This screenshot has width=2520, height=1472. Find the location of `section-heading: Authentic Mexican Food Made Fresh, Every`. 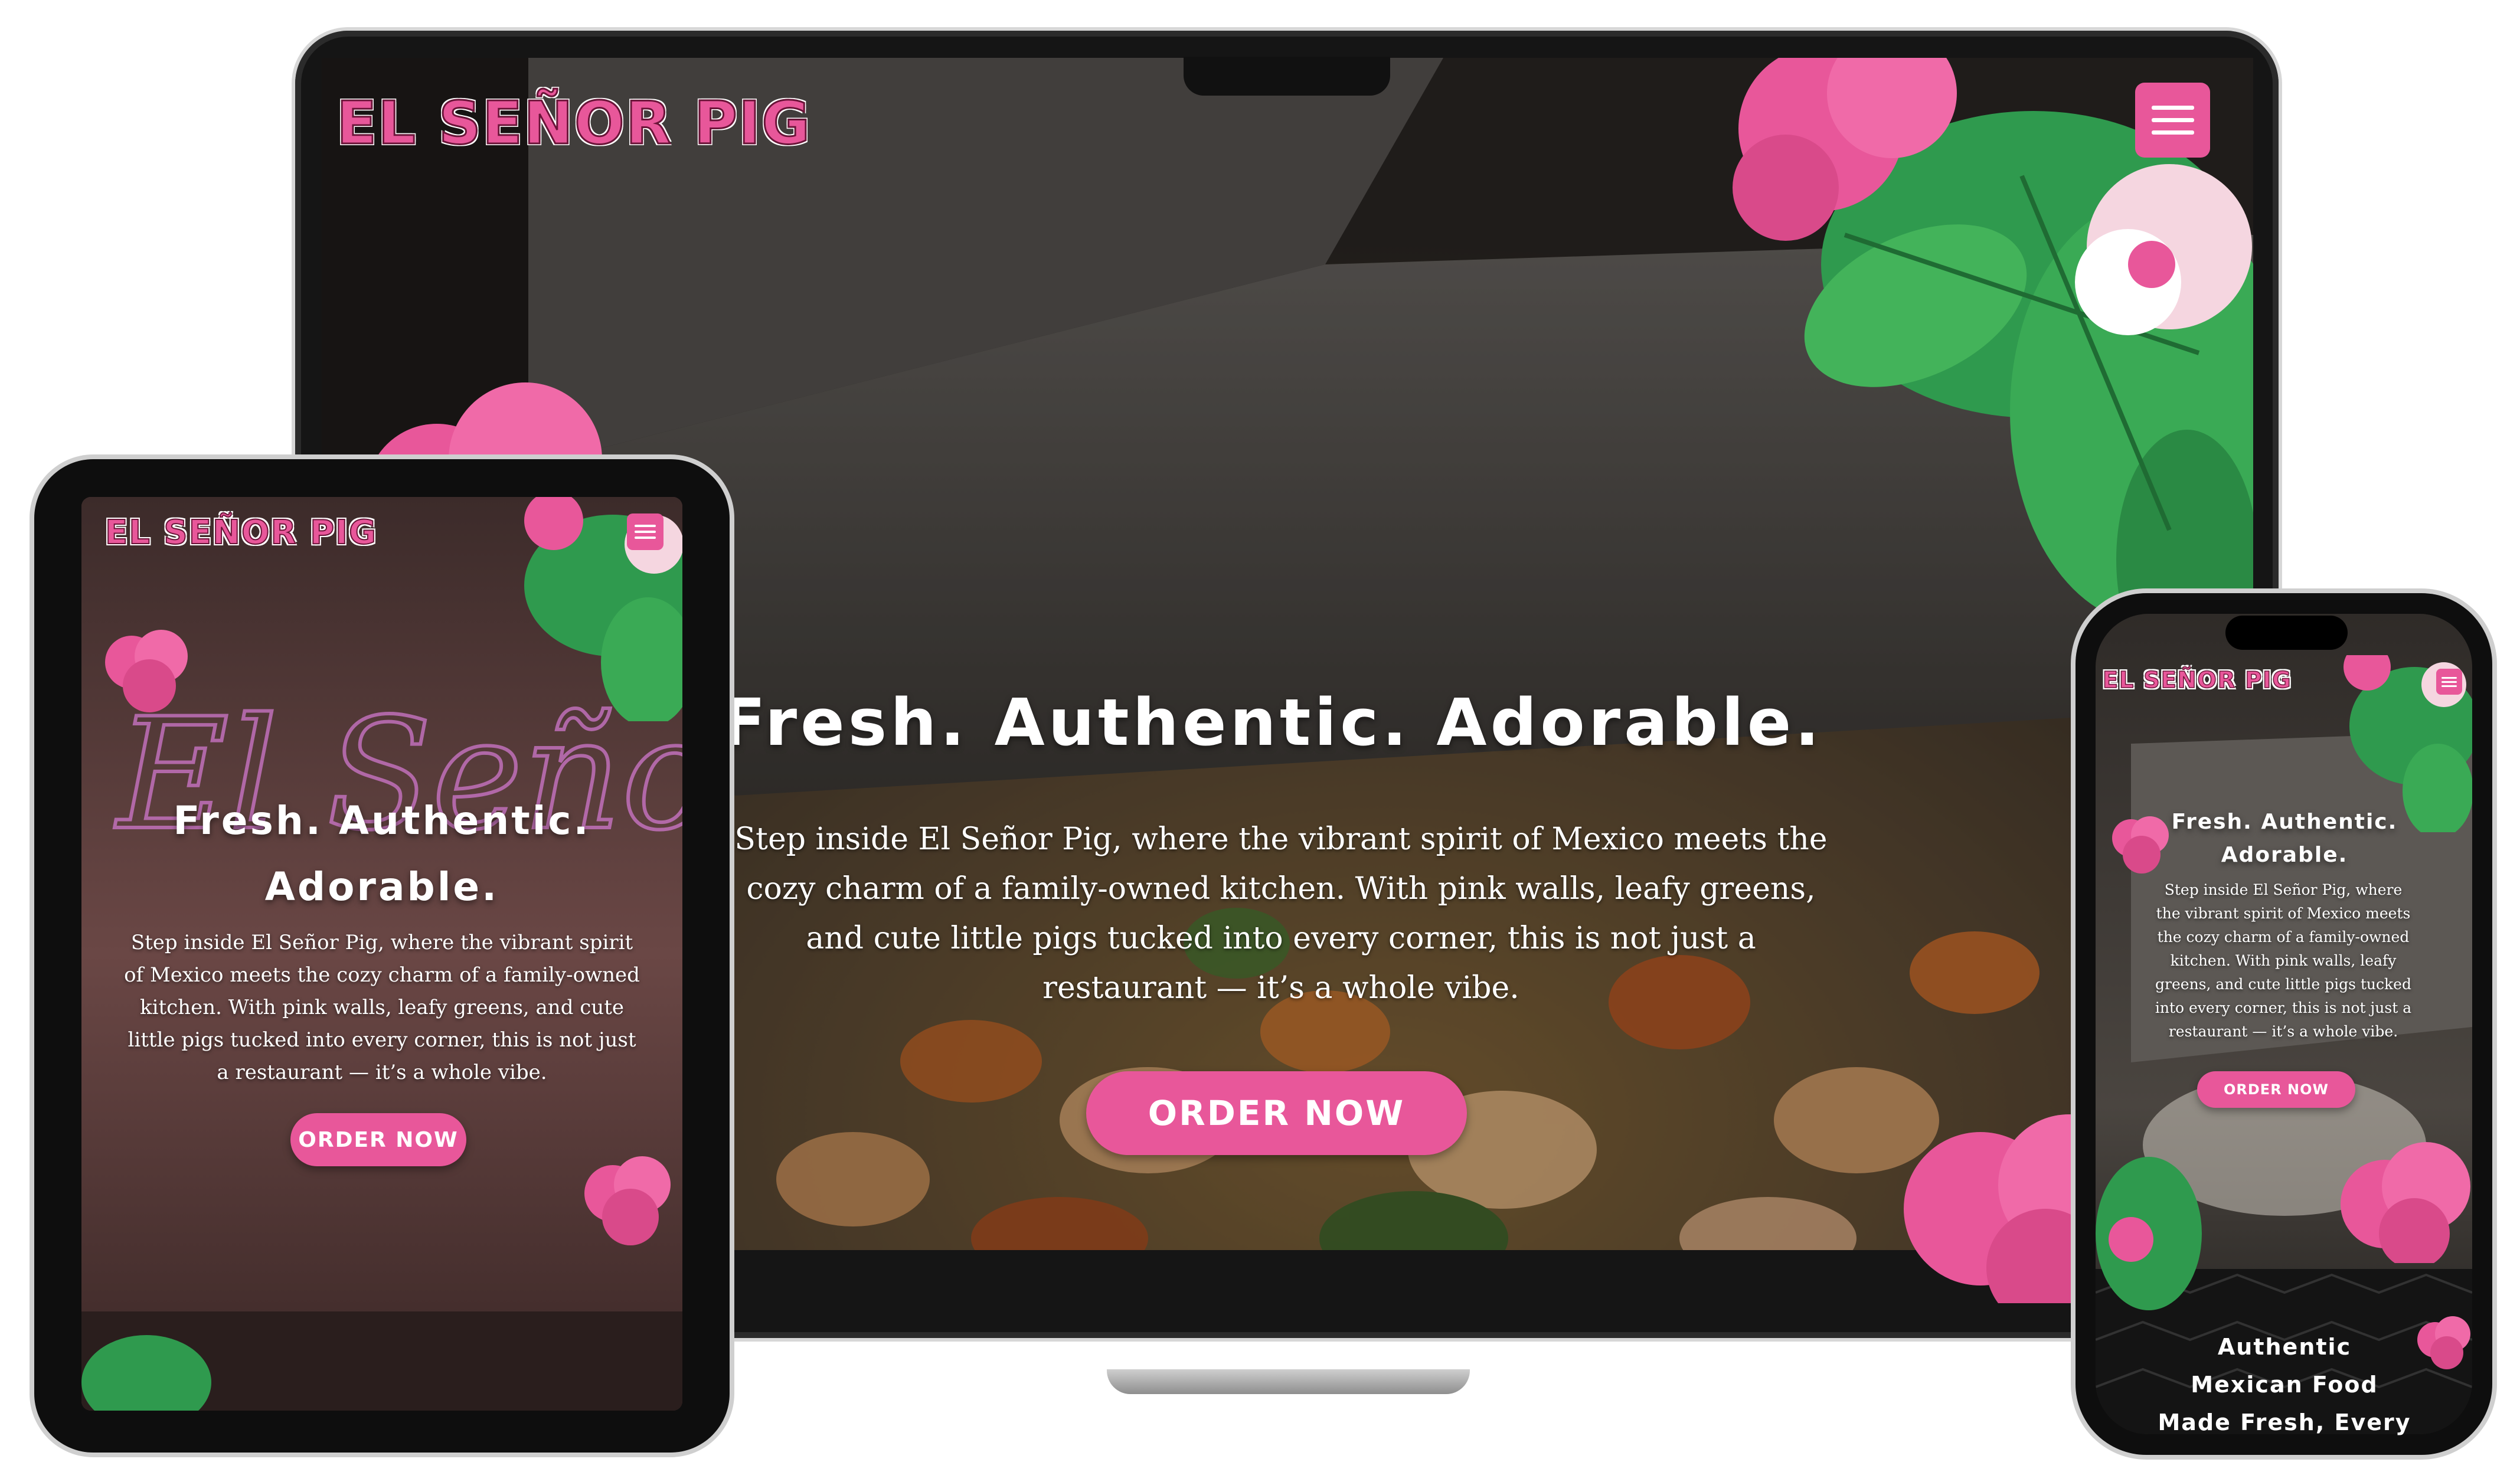

section-heading: Authentic Mexican Food Made Fresh, Every is located at coordinates (2285, 1384).